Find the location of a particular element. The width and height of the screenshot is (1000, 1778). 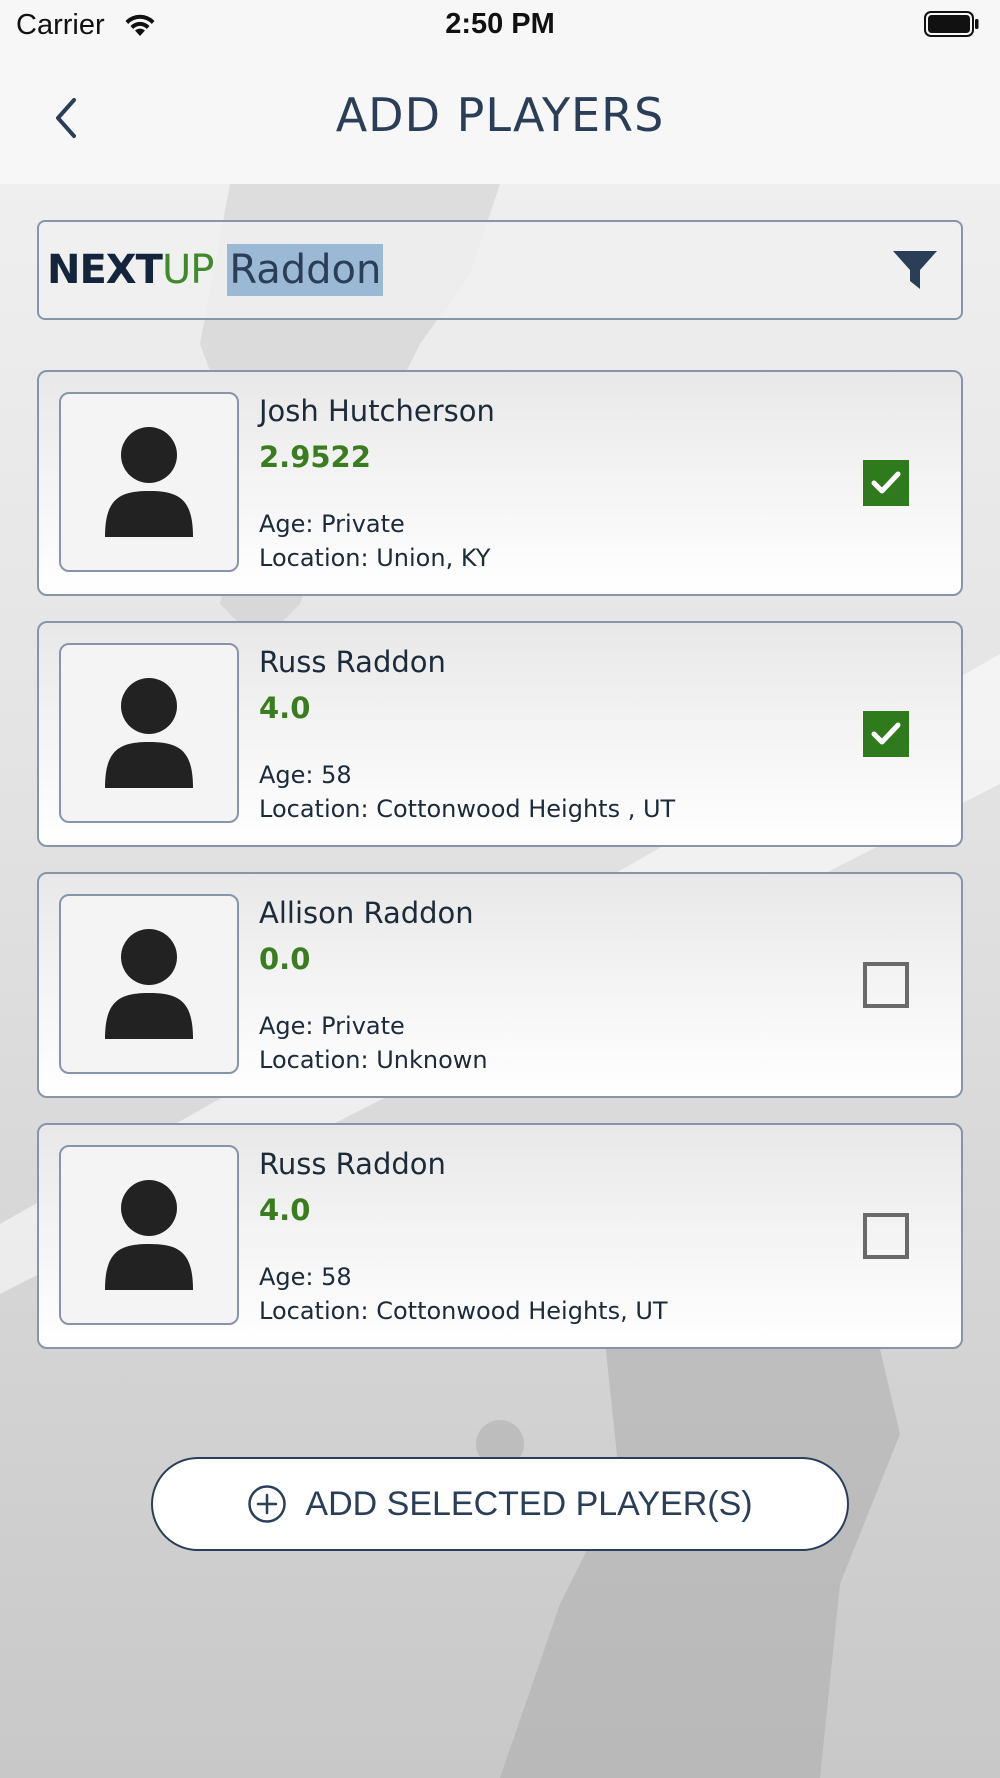

player-location: Location: Cottonwood Heights , UT is located at coordinates (467, 809).